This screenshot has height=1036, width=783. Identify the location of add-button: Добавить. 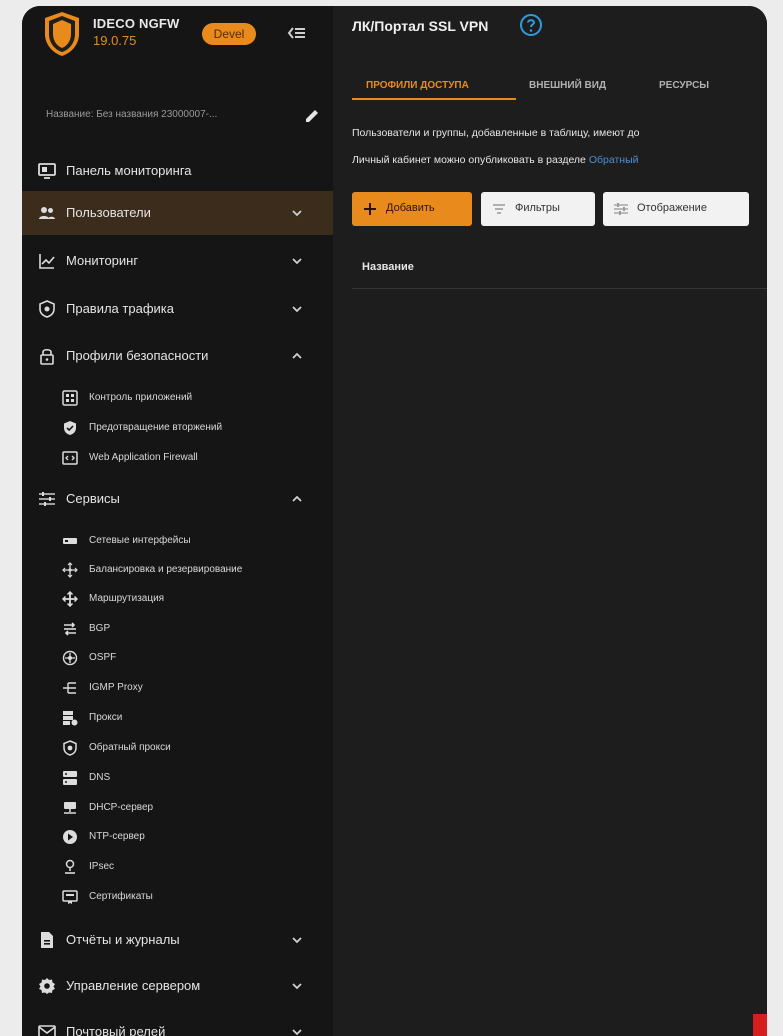
(412, 209).